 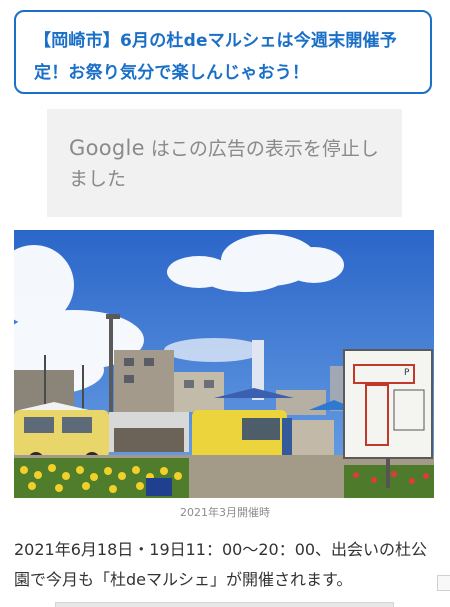 I want to click on photo-caption: 2021年3月開催時, so click(x=225, y=512).